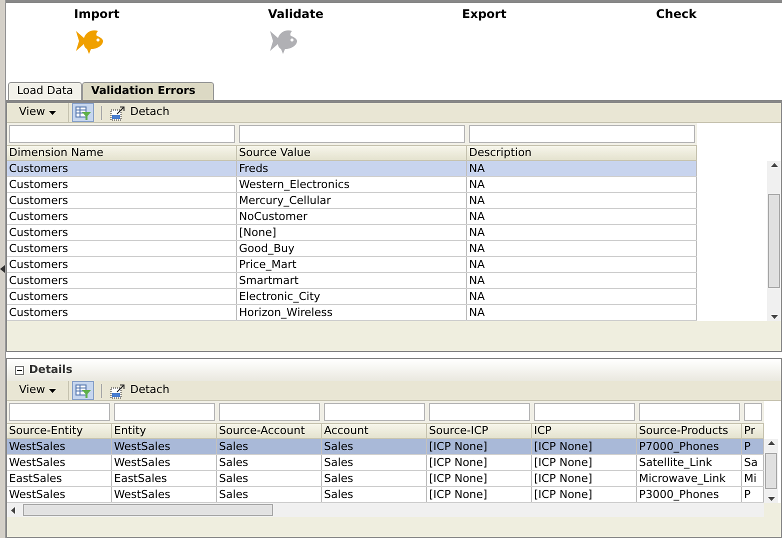 This screenshot has width=782, height=538. What do you see at coordinates (689, 462) in the screenshot?
I see `table-cell: Satellite_Link` at bounding box center [689, 462].